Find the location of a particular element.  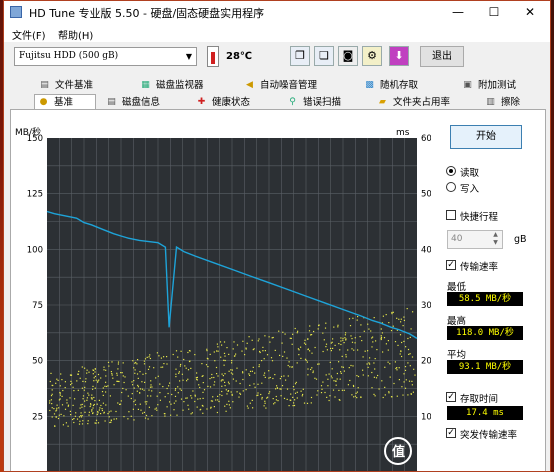

download-icon: ⬇ is located at coordinates (399, 56).